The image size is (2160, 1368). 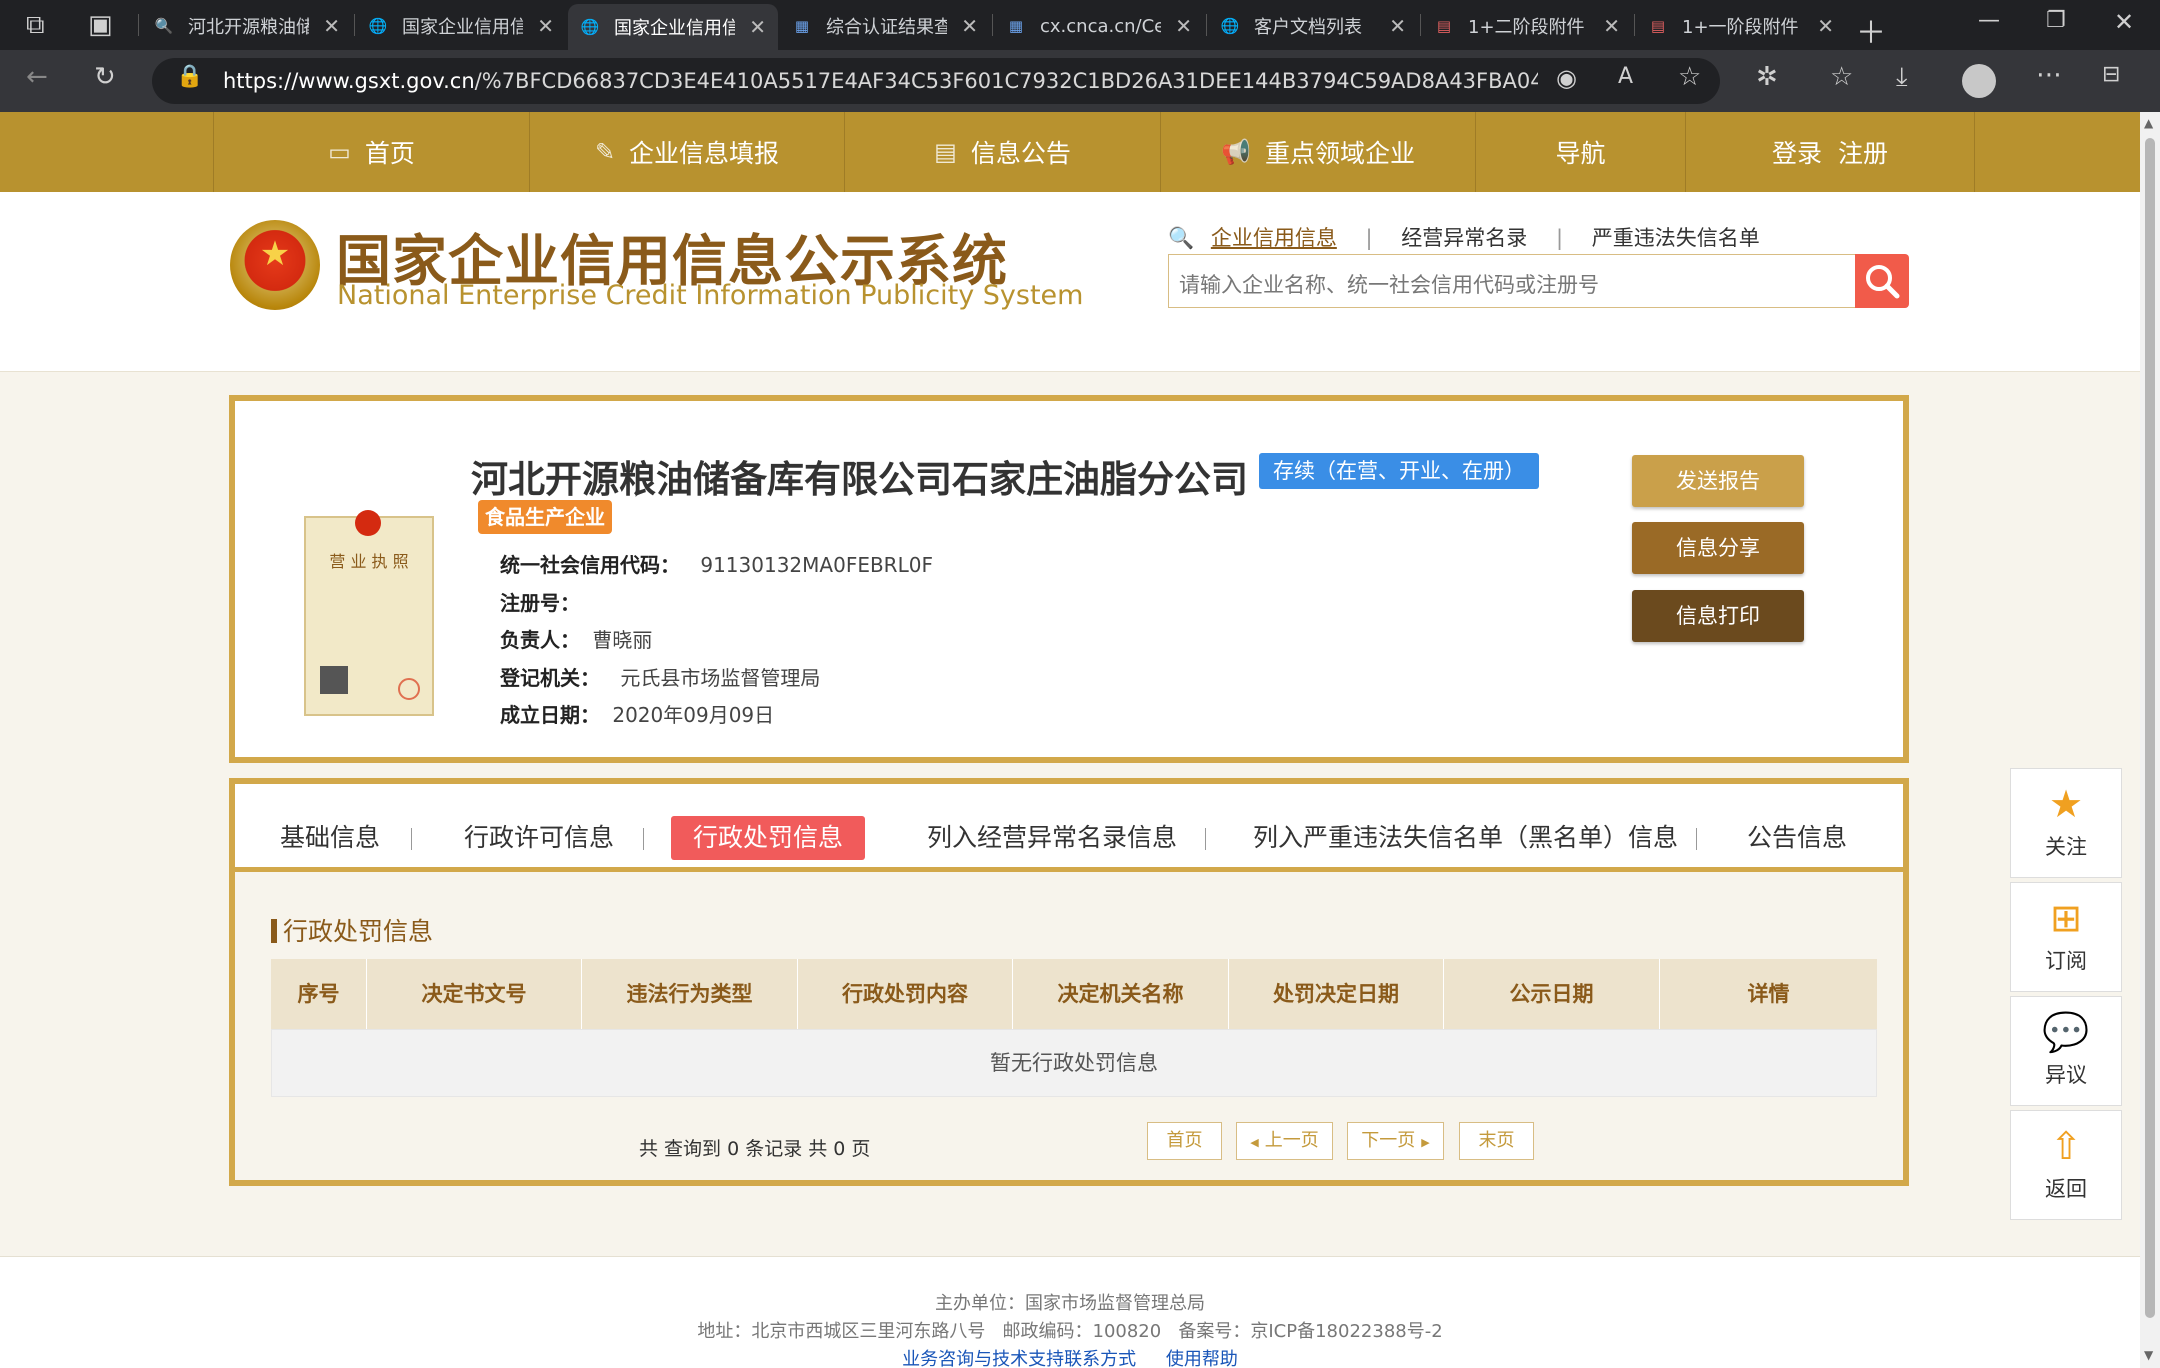 I want to click on back-to-top-button: ⇧ 返回, so click(x=2066, y=1165).